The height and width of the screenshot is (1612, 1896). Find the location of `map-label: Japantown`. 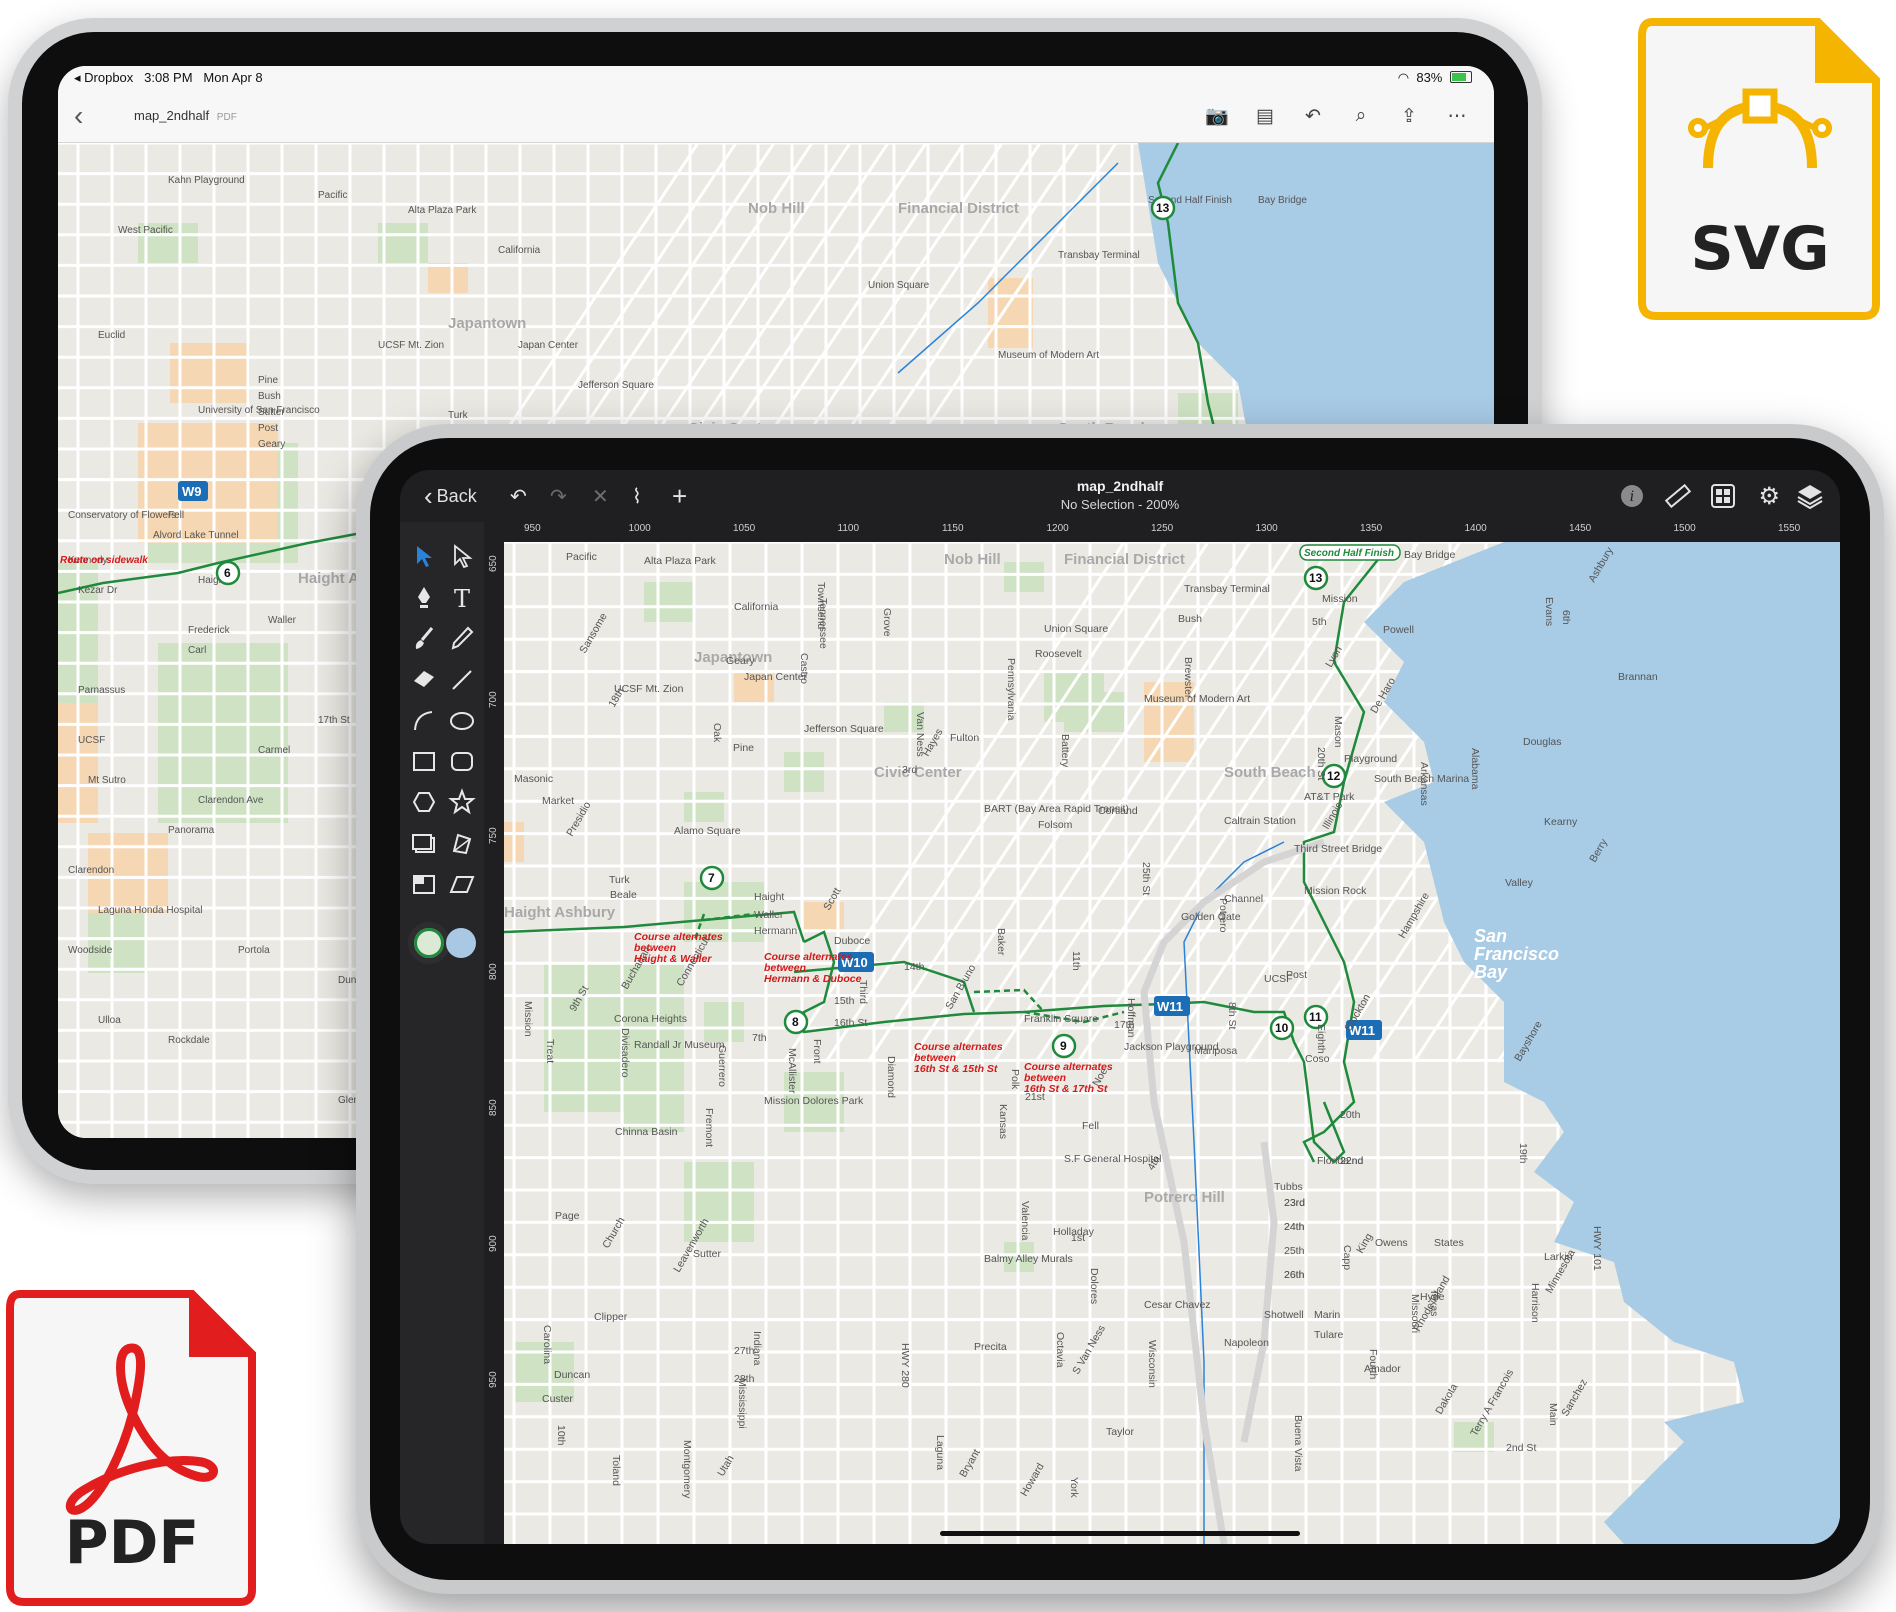

map-label: Japantown is located at coordinates (487, 323).